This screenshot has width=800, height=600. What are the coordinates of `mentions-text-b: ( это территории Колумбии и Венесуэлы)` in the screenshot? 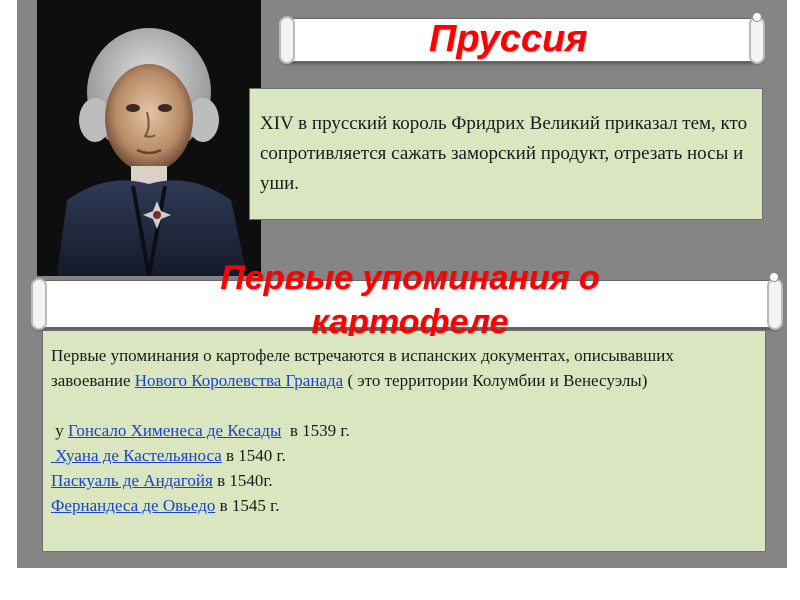 It's located at (495, 380).